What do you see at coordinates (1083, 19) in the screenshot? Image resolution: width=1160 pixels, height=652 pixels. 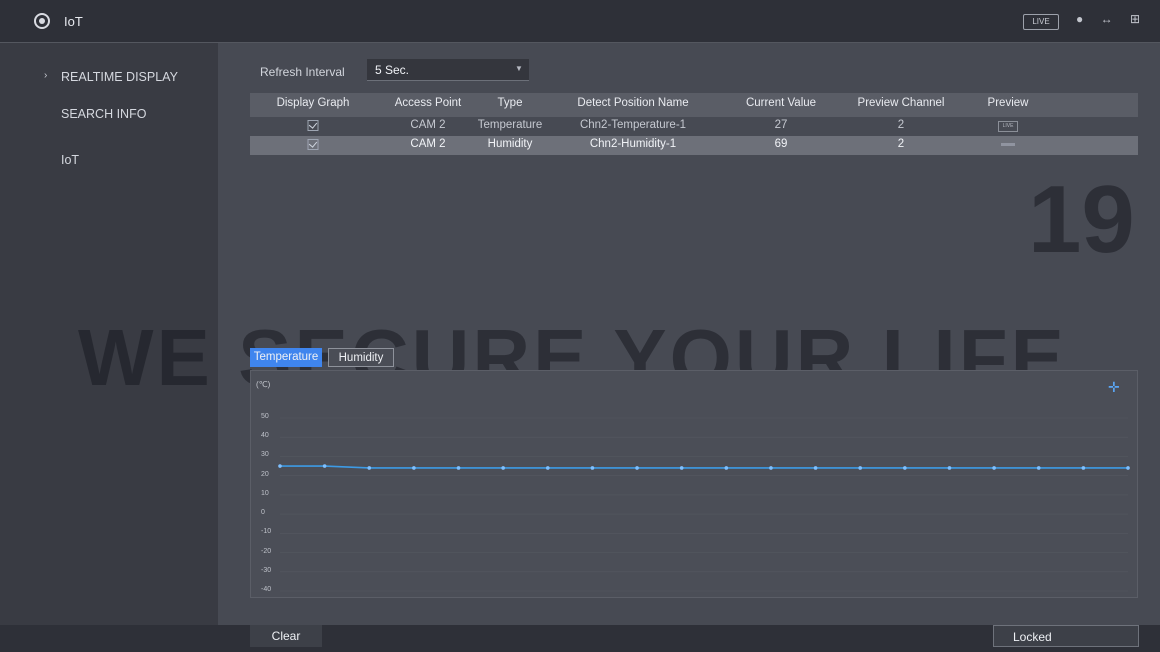 I see `user-icon: ●` at bounding box center [1083, 19].